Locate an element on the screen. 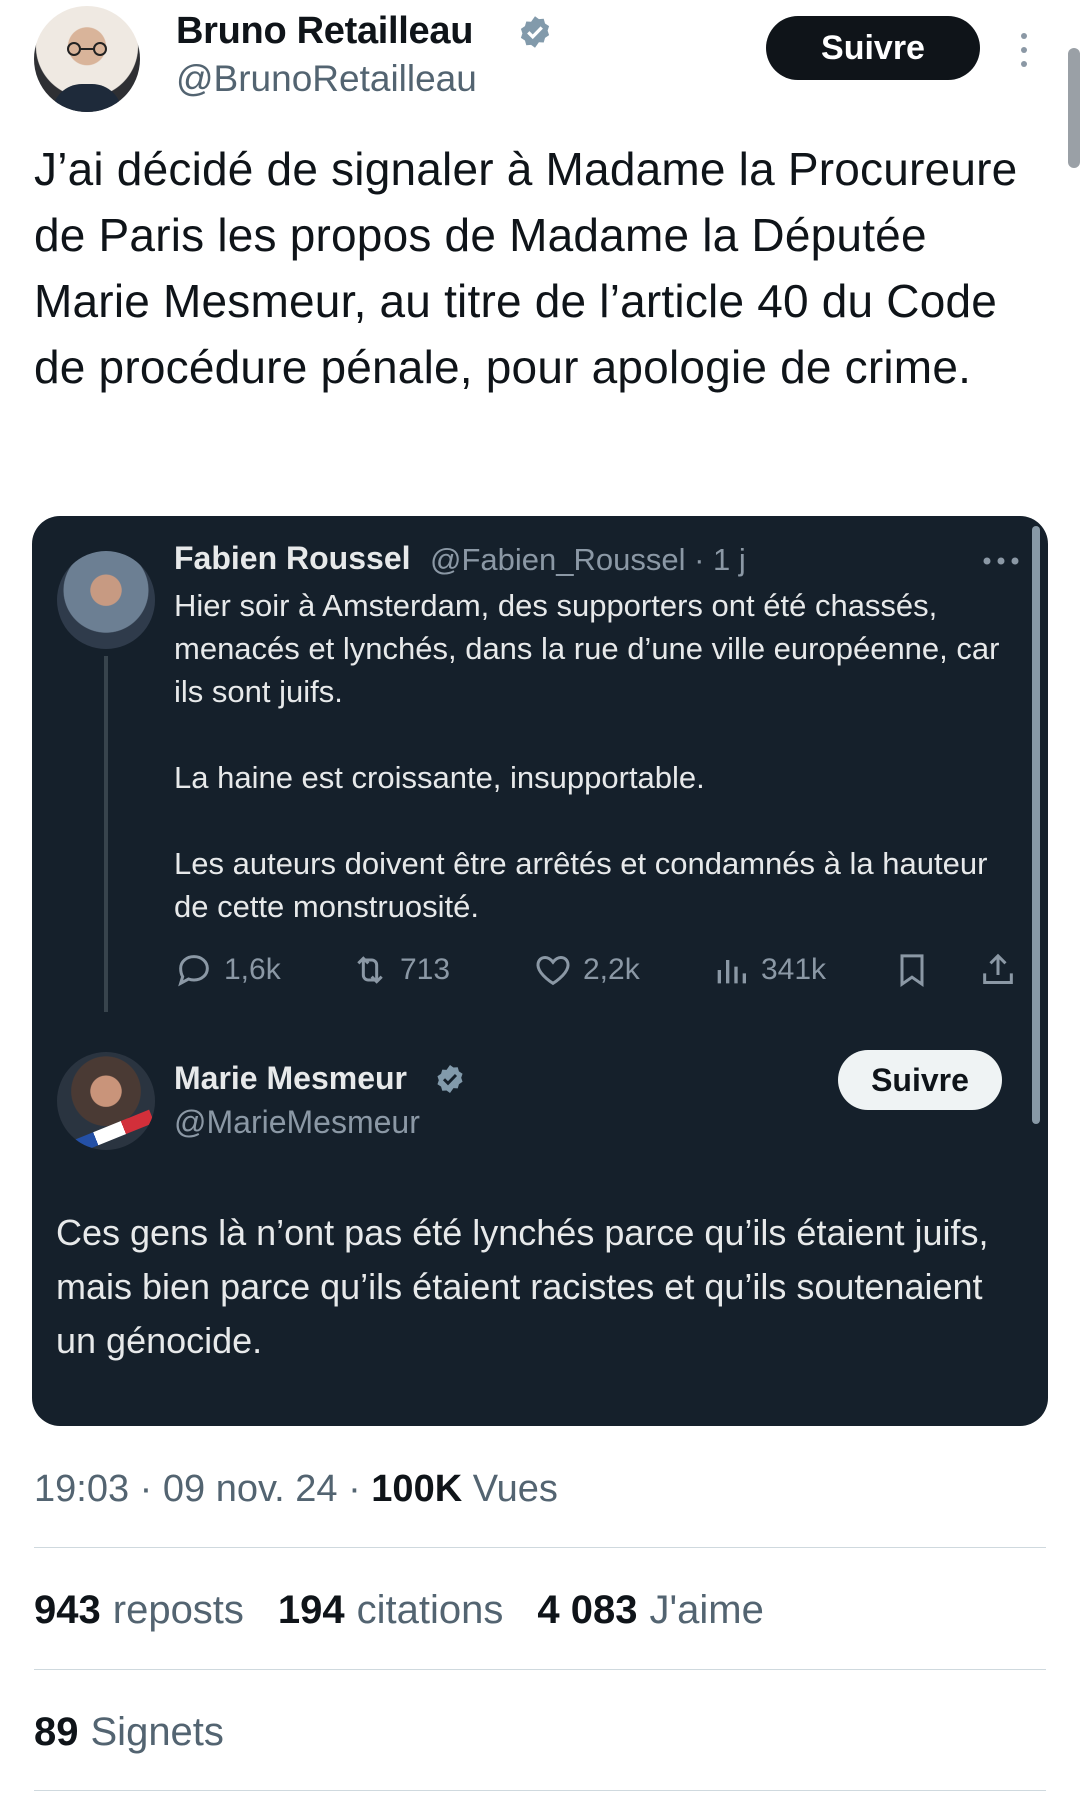 This screenshot has height=1793, width=1080. repost-count: 713 is located at coordinates (425, 969).